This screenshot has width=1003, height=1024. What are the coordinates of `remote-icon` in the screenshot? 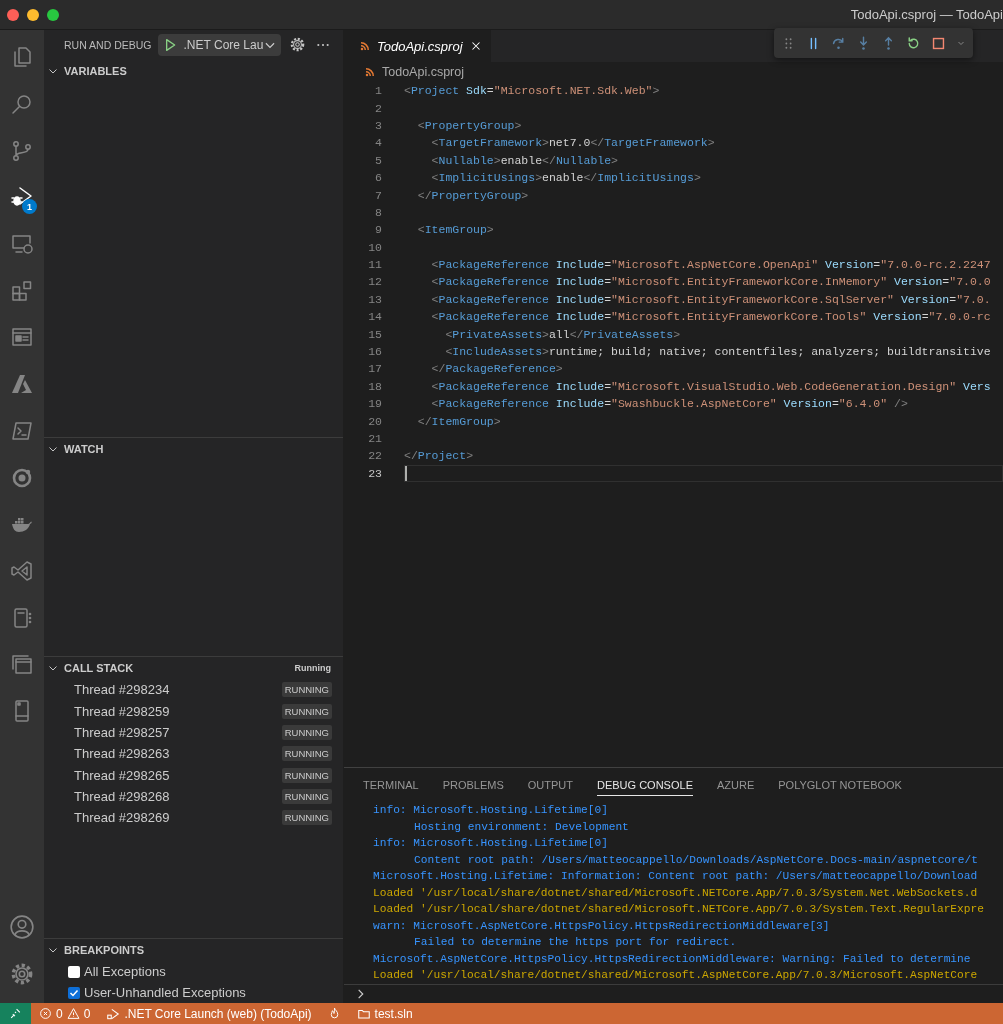 It's located at (15, 1013).